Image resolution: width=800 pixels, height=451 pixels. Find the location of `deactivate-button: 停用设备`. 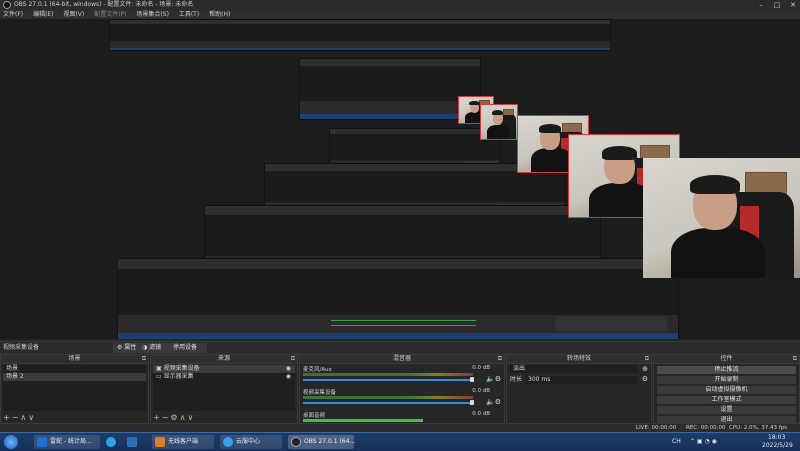

deactivate-button: 停用设备 is located at coordinates (185, 348).